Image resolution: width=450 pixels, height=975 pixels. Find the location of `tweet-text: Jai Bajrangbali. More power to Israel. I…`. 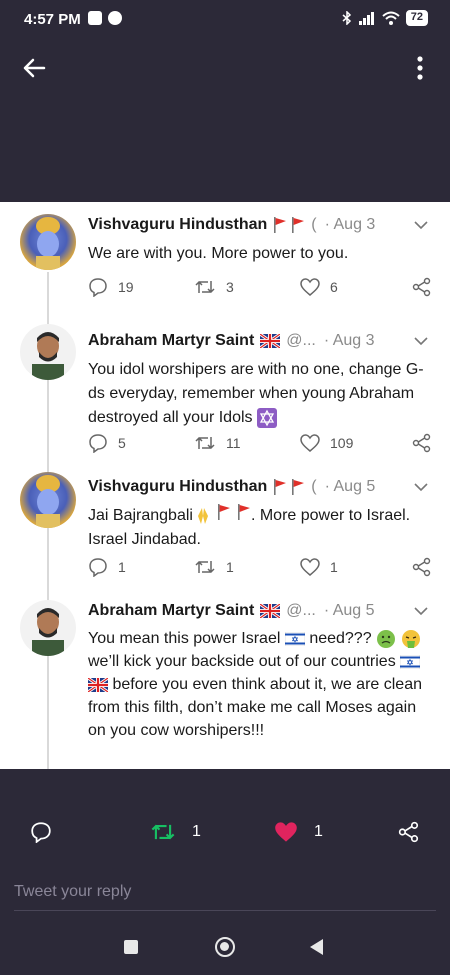

tweet-text: Jai Bajrangbali. More power to Israel. I… is located at coordinates (260, 528).